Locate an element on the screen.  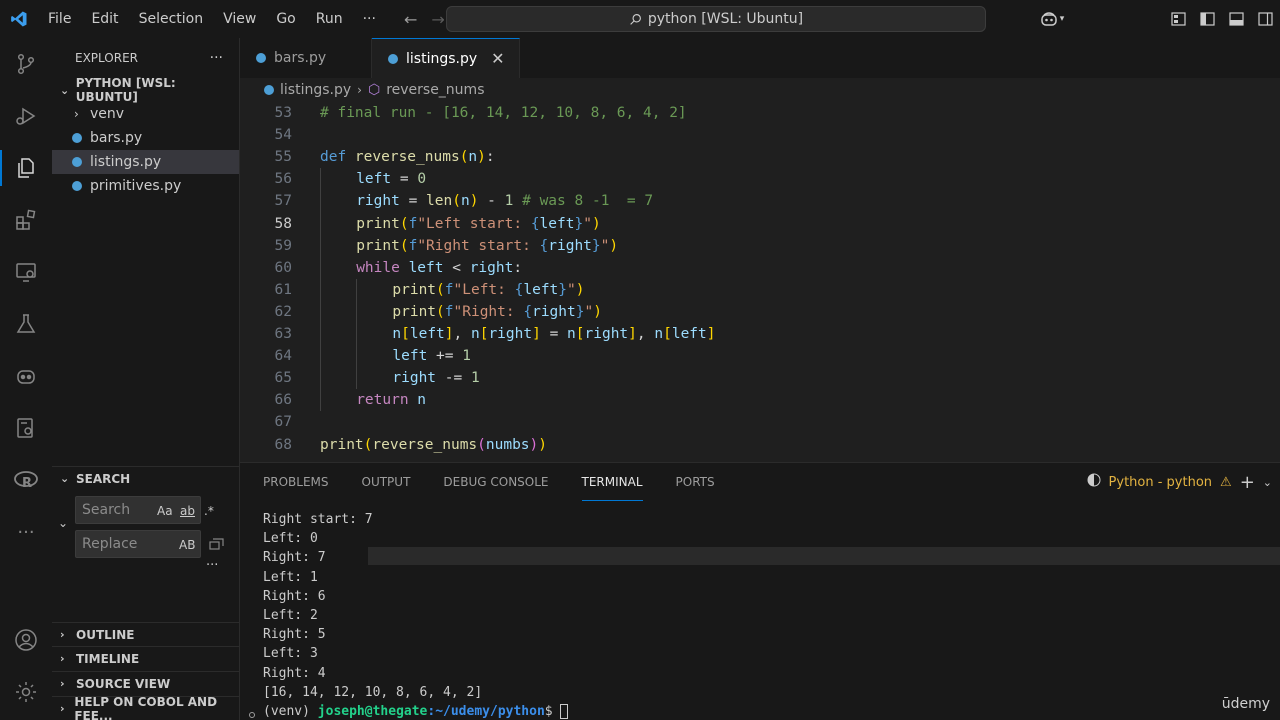
vscode-logo-icon is located at coordinates (19, 19).